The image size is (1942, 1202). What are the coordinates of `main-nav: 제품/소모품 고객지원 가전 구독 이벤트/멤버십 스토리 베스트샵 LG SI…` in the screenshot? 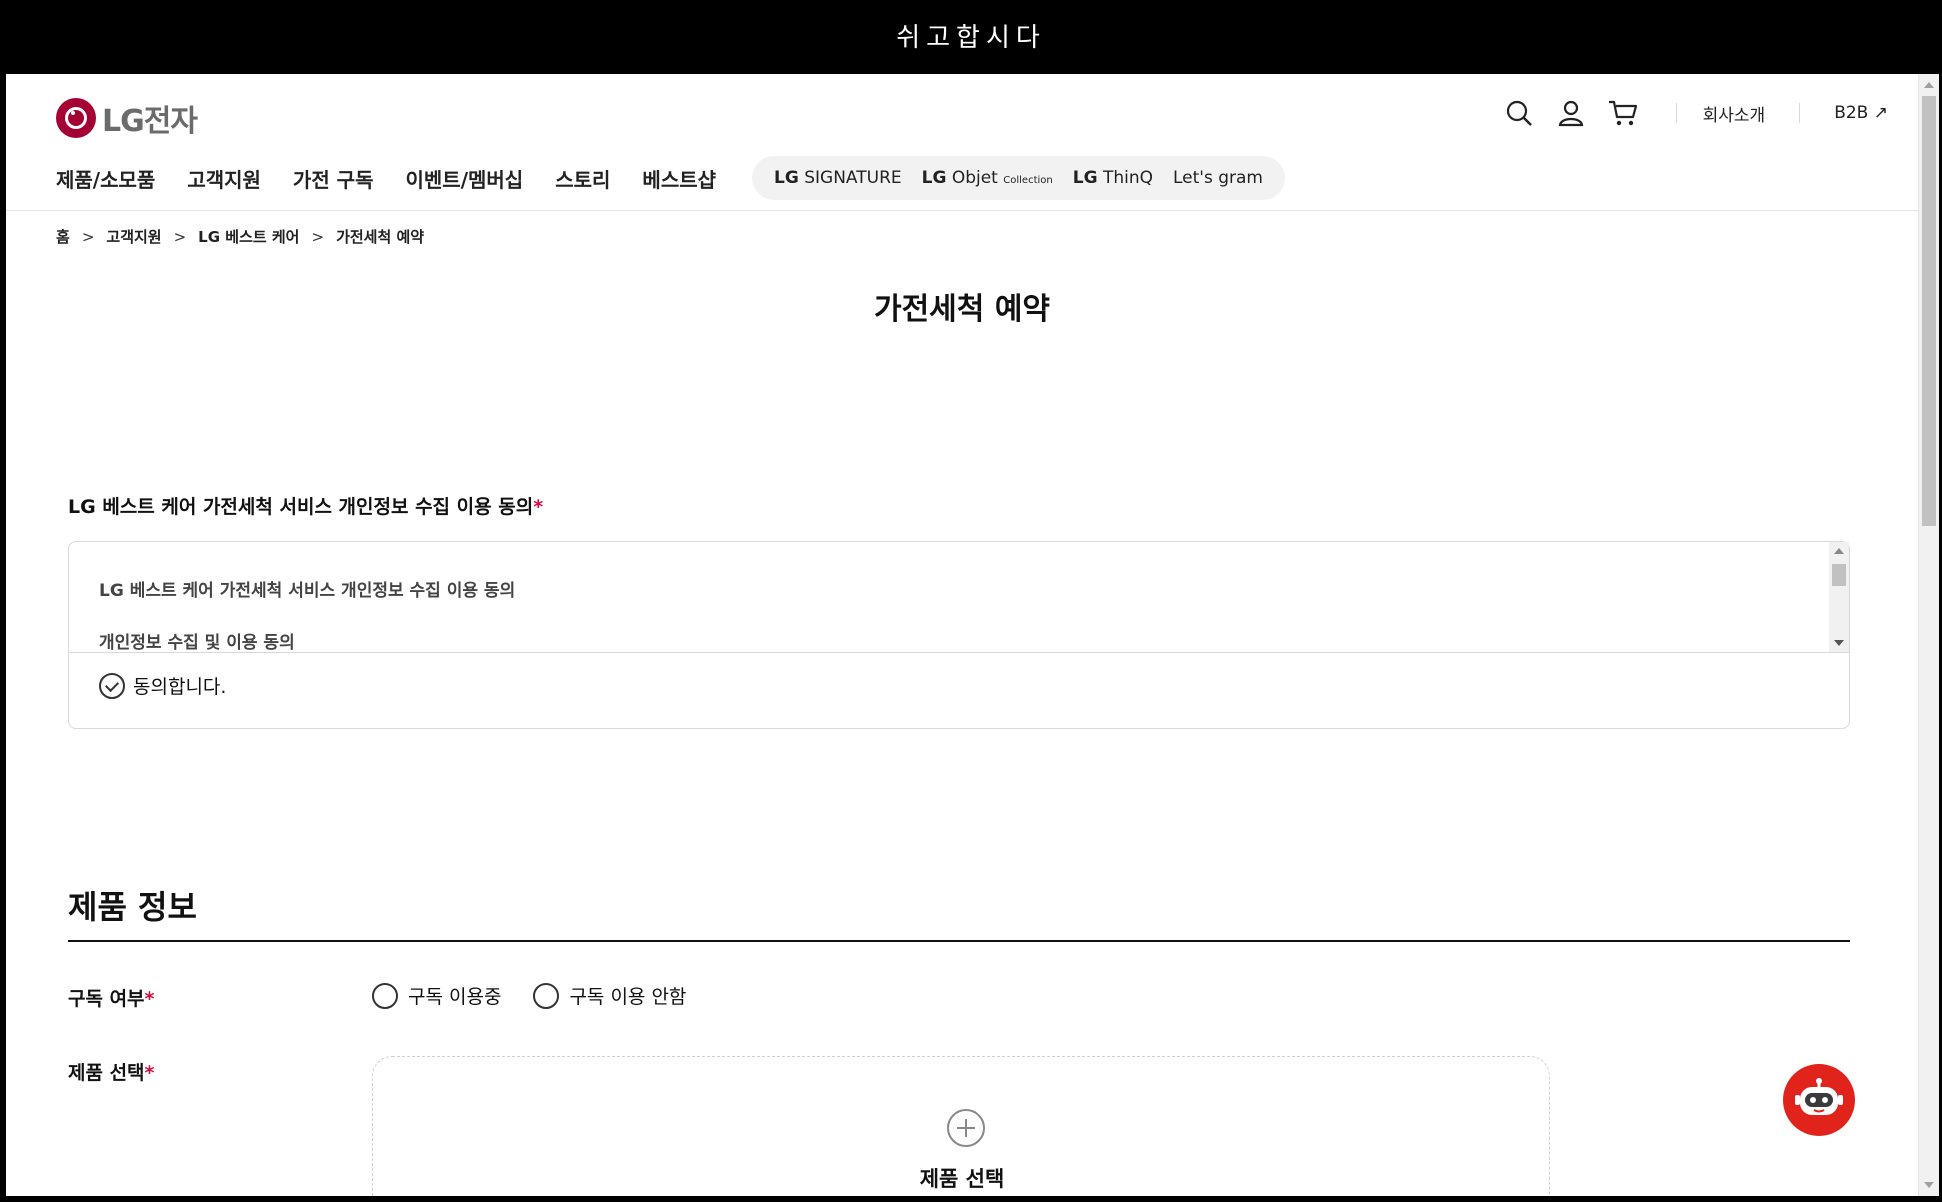 It's located at (670, 178).